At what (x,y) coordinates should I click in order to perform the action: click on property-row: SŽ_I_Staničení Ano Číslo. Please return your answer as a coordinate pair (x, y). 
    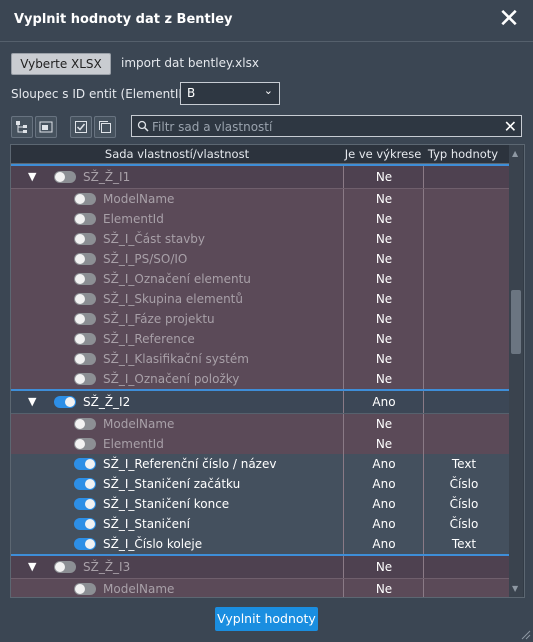
    Looking at the image, I should click on (260, 524).